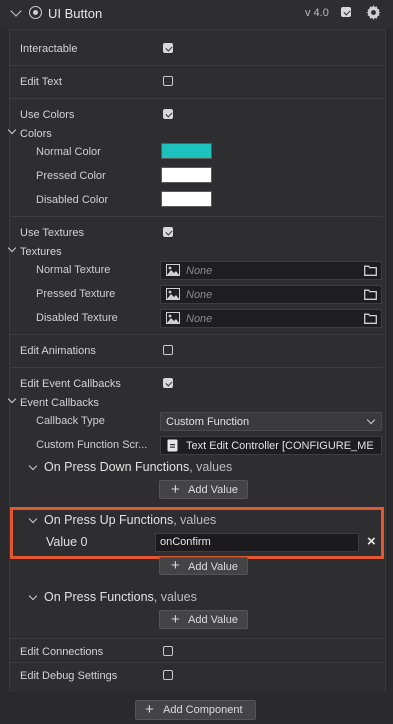  What do you see at coordinates (199, 271) in the screenshot?
I see `normal-texture-value: None` at bounding box center [199, 271].